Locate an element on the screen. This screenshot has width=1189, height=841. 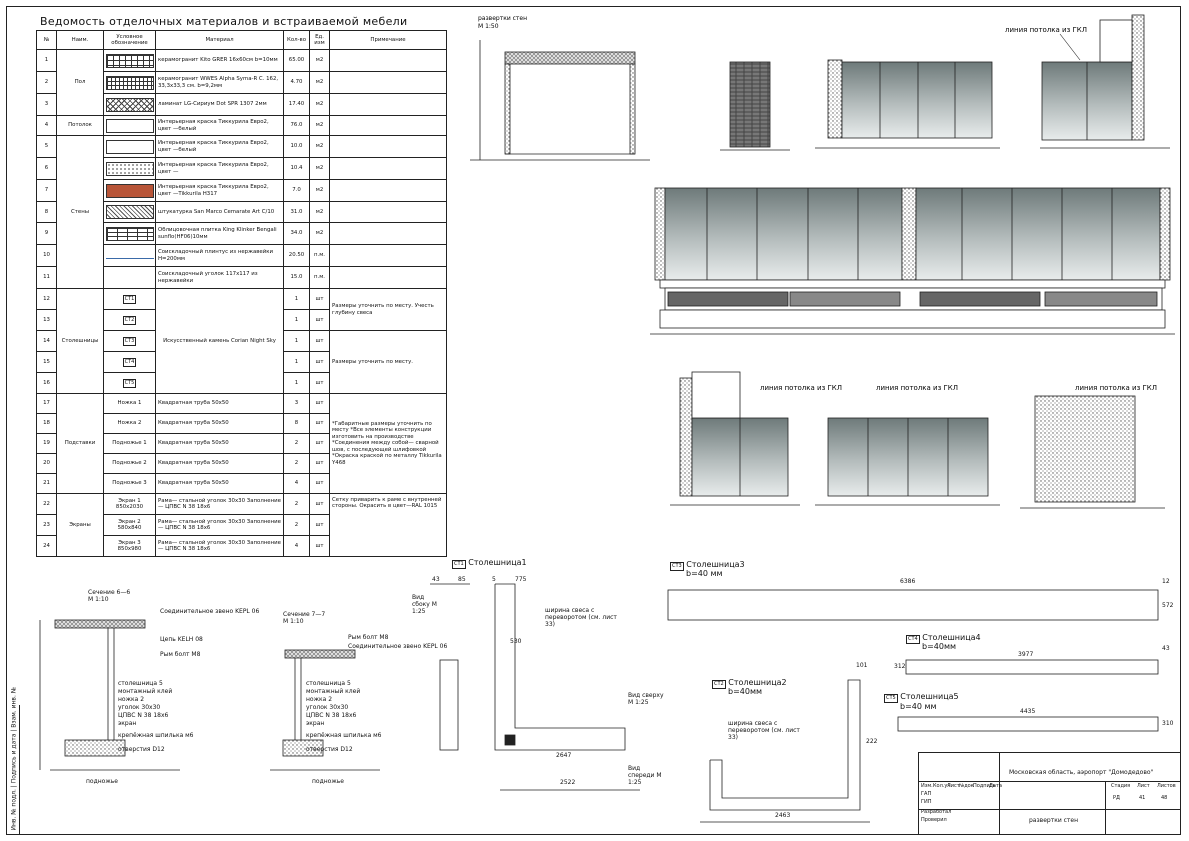
countertop-3-drawing is located at coordinates (913, 605).